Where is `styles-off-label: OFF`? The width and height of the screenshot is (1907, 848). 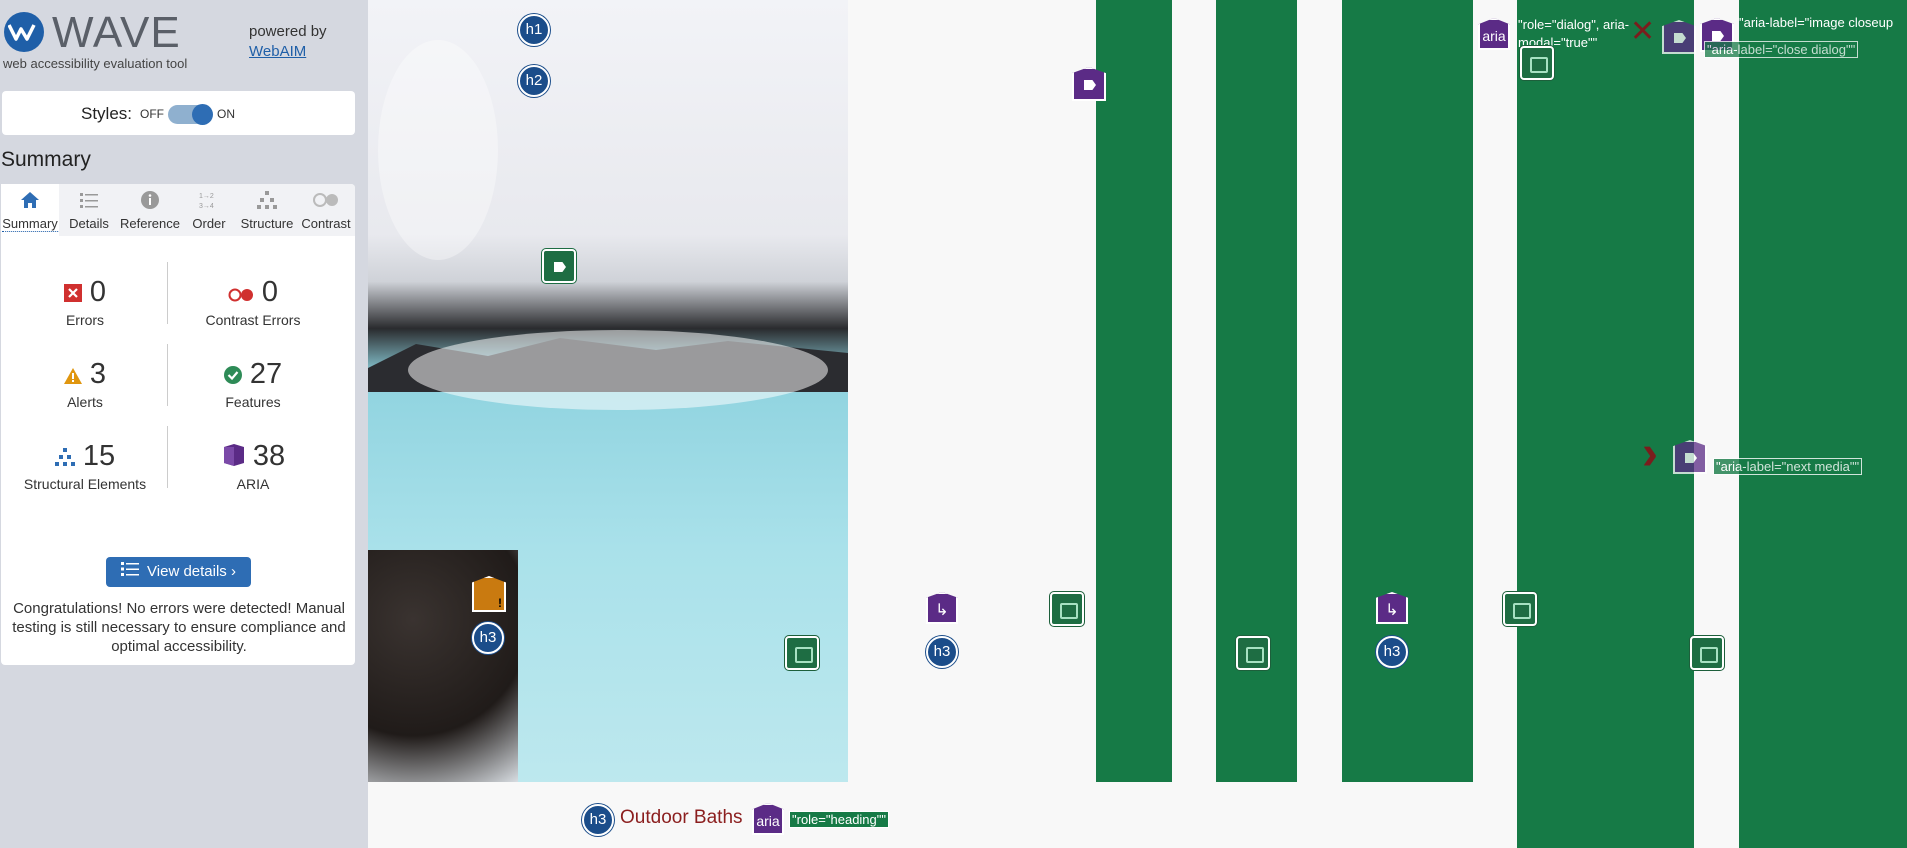
styles-off-label: OFF is located at coordinates (152, 114).